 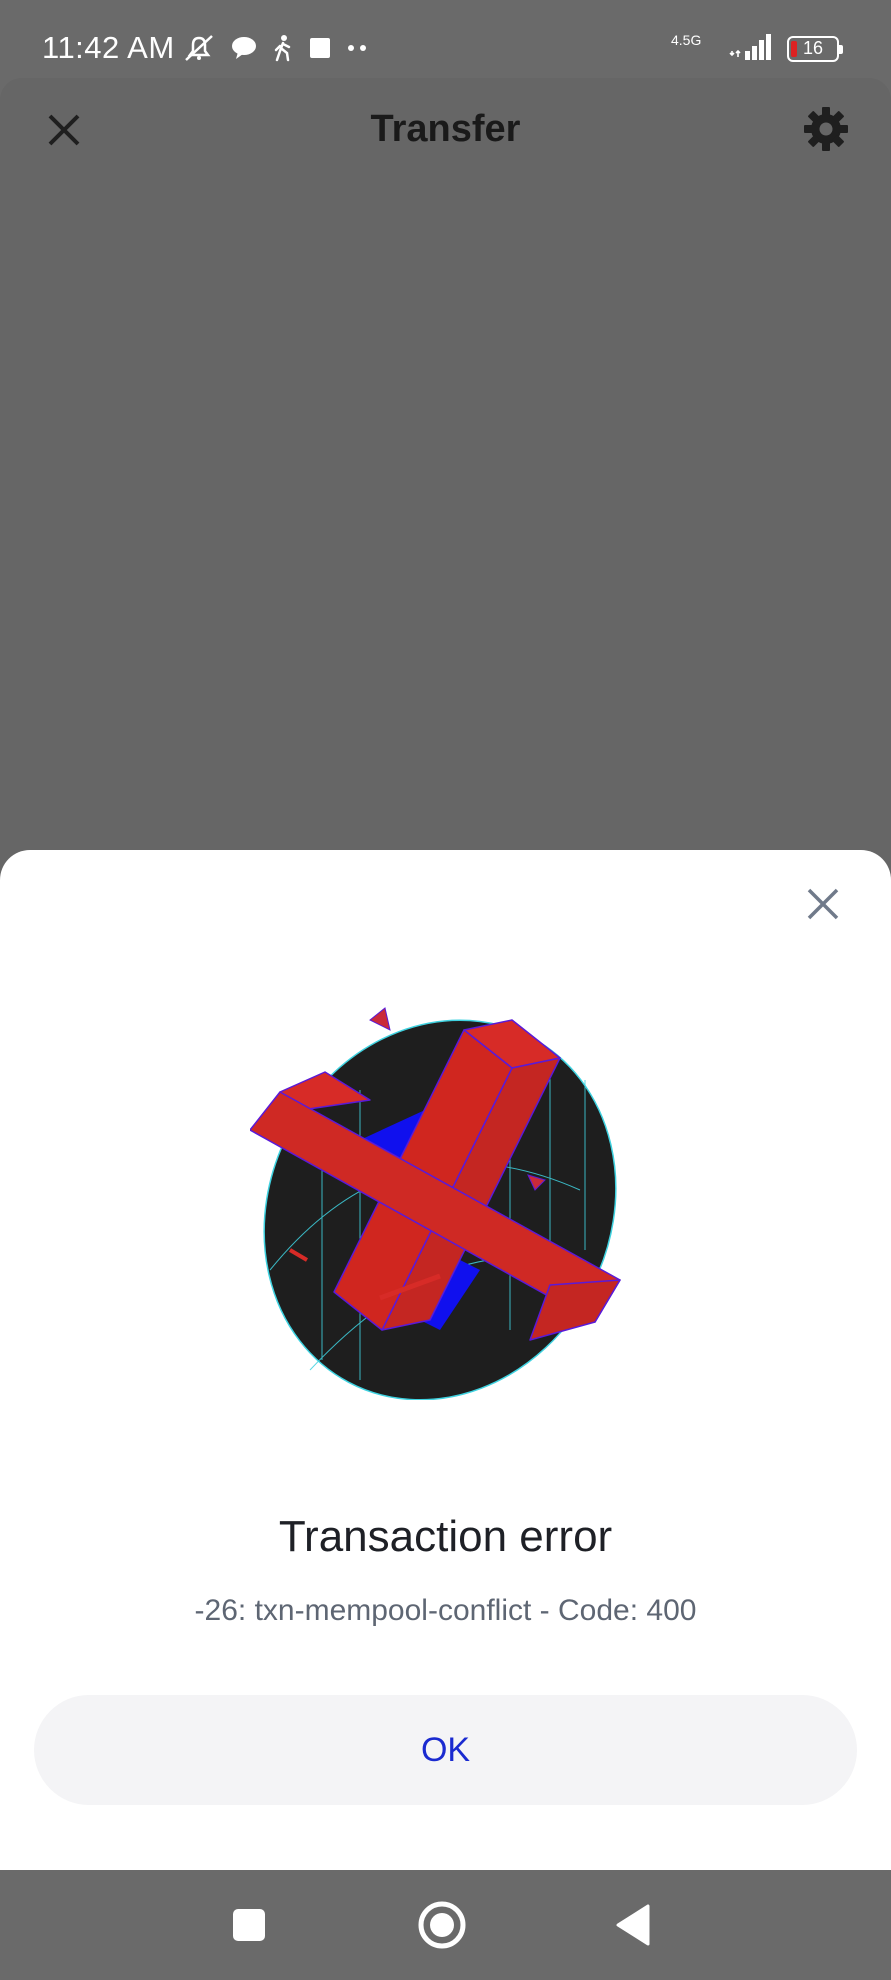 What do you see at coordinates (320, 48) in the screenshot?
I see `stop-icon` at bounding box center [320, 48].